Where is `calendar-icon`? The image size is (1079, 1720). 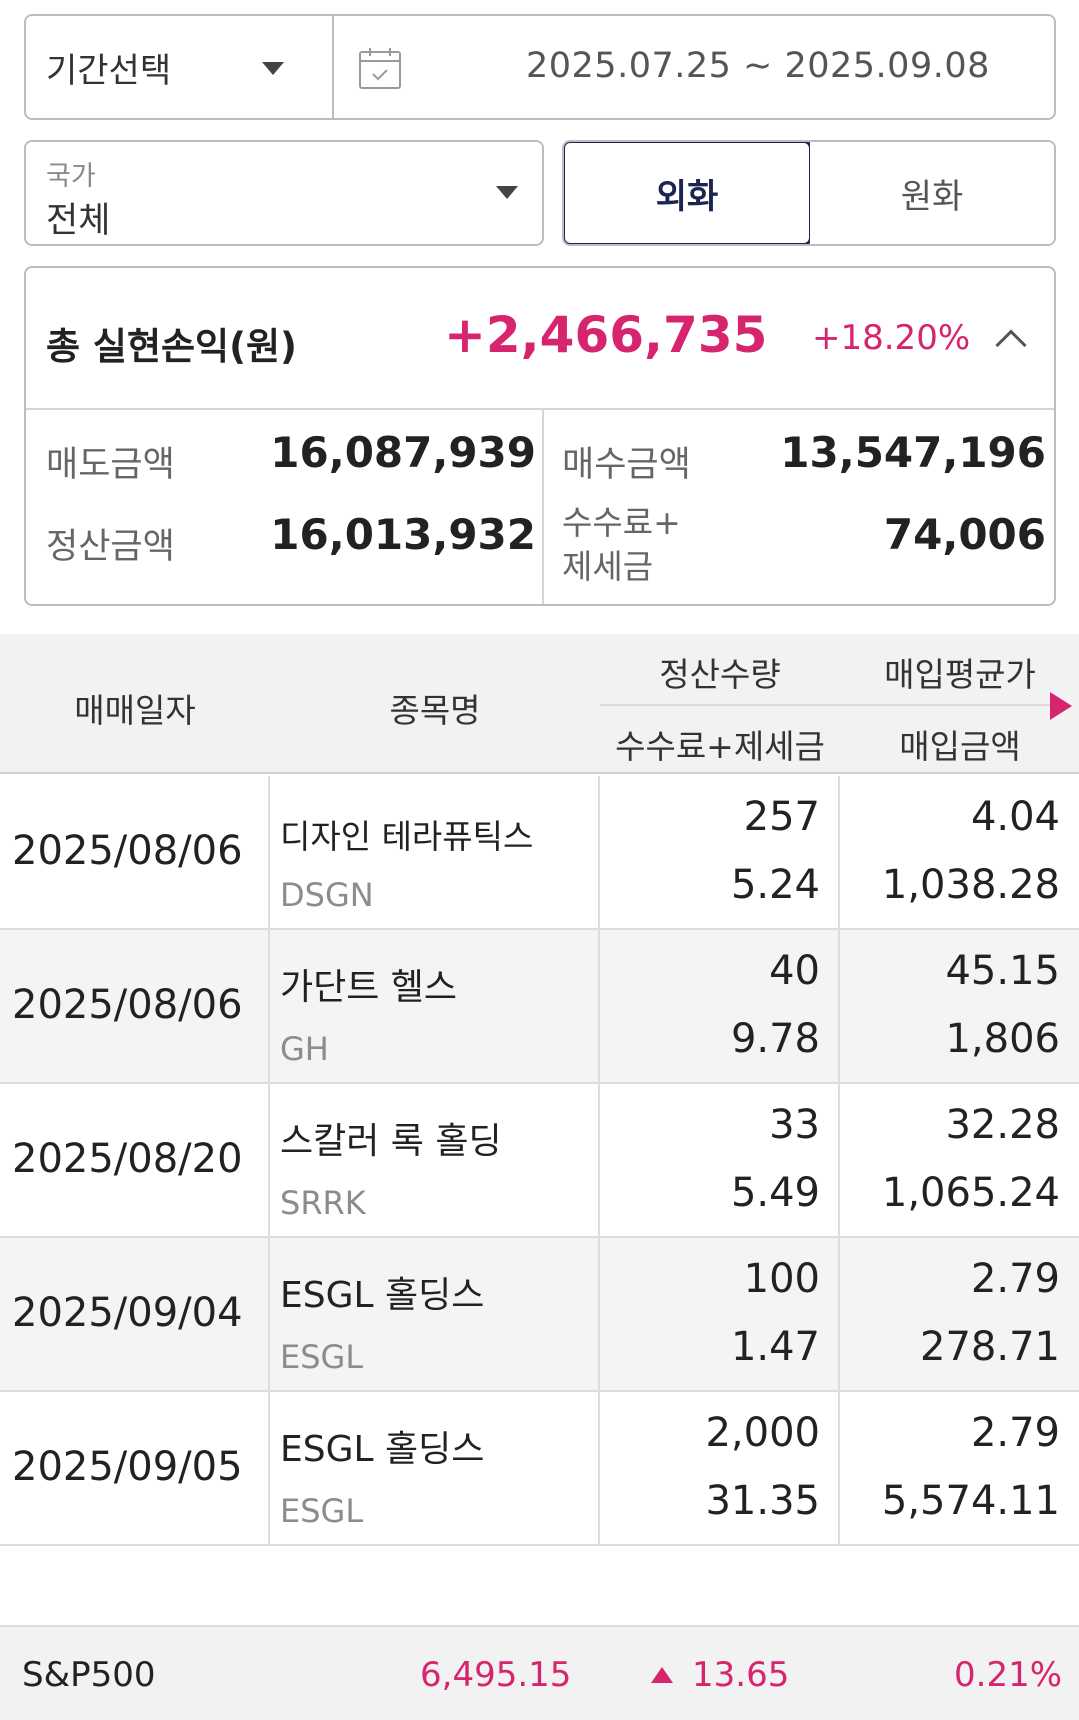 calendar-icon is located at coordinates (380, 68).